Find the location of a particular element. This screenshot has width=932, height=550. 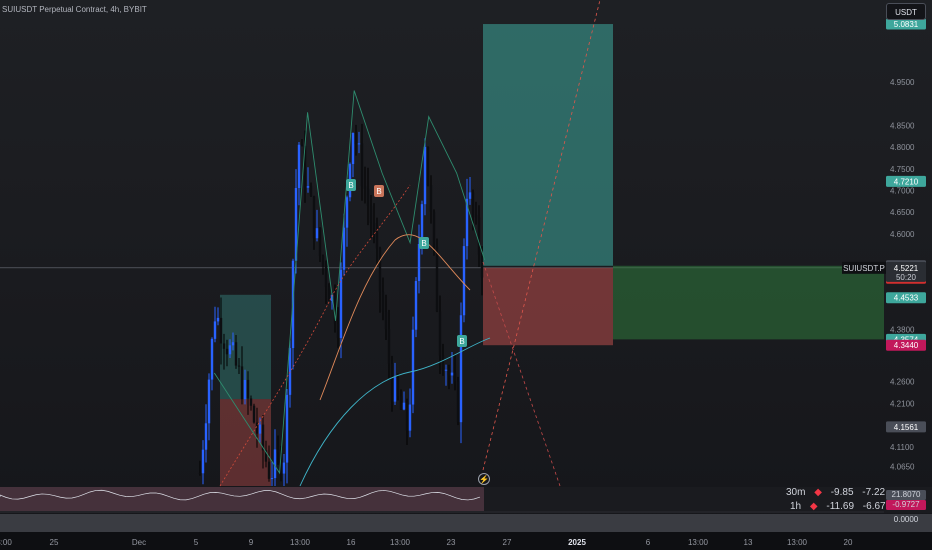

price-tick-label: 4.0650 is located at coordinates (902, 466).